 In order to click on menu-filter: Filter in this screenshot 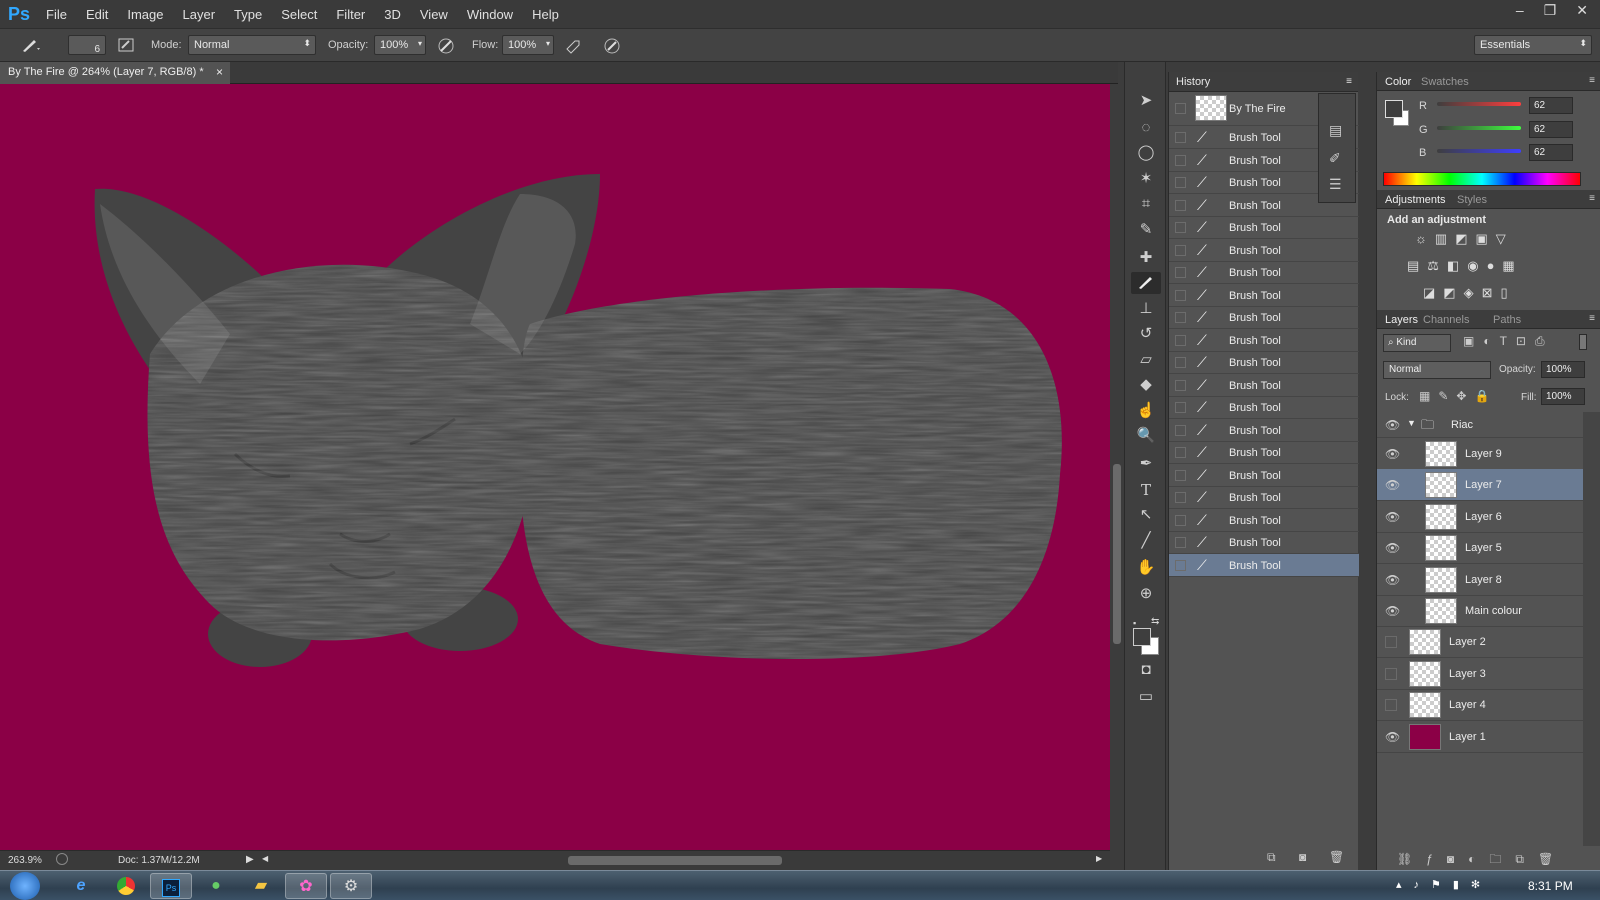, I will do `click(350, 14)`.